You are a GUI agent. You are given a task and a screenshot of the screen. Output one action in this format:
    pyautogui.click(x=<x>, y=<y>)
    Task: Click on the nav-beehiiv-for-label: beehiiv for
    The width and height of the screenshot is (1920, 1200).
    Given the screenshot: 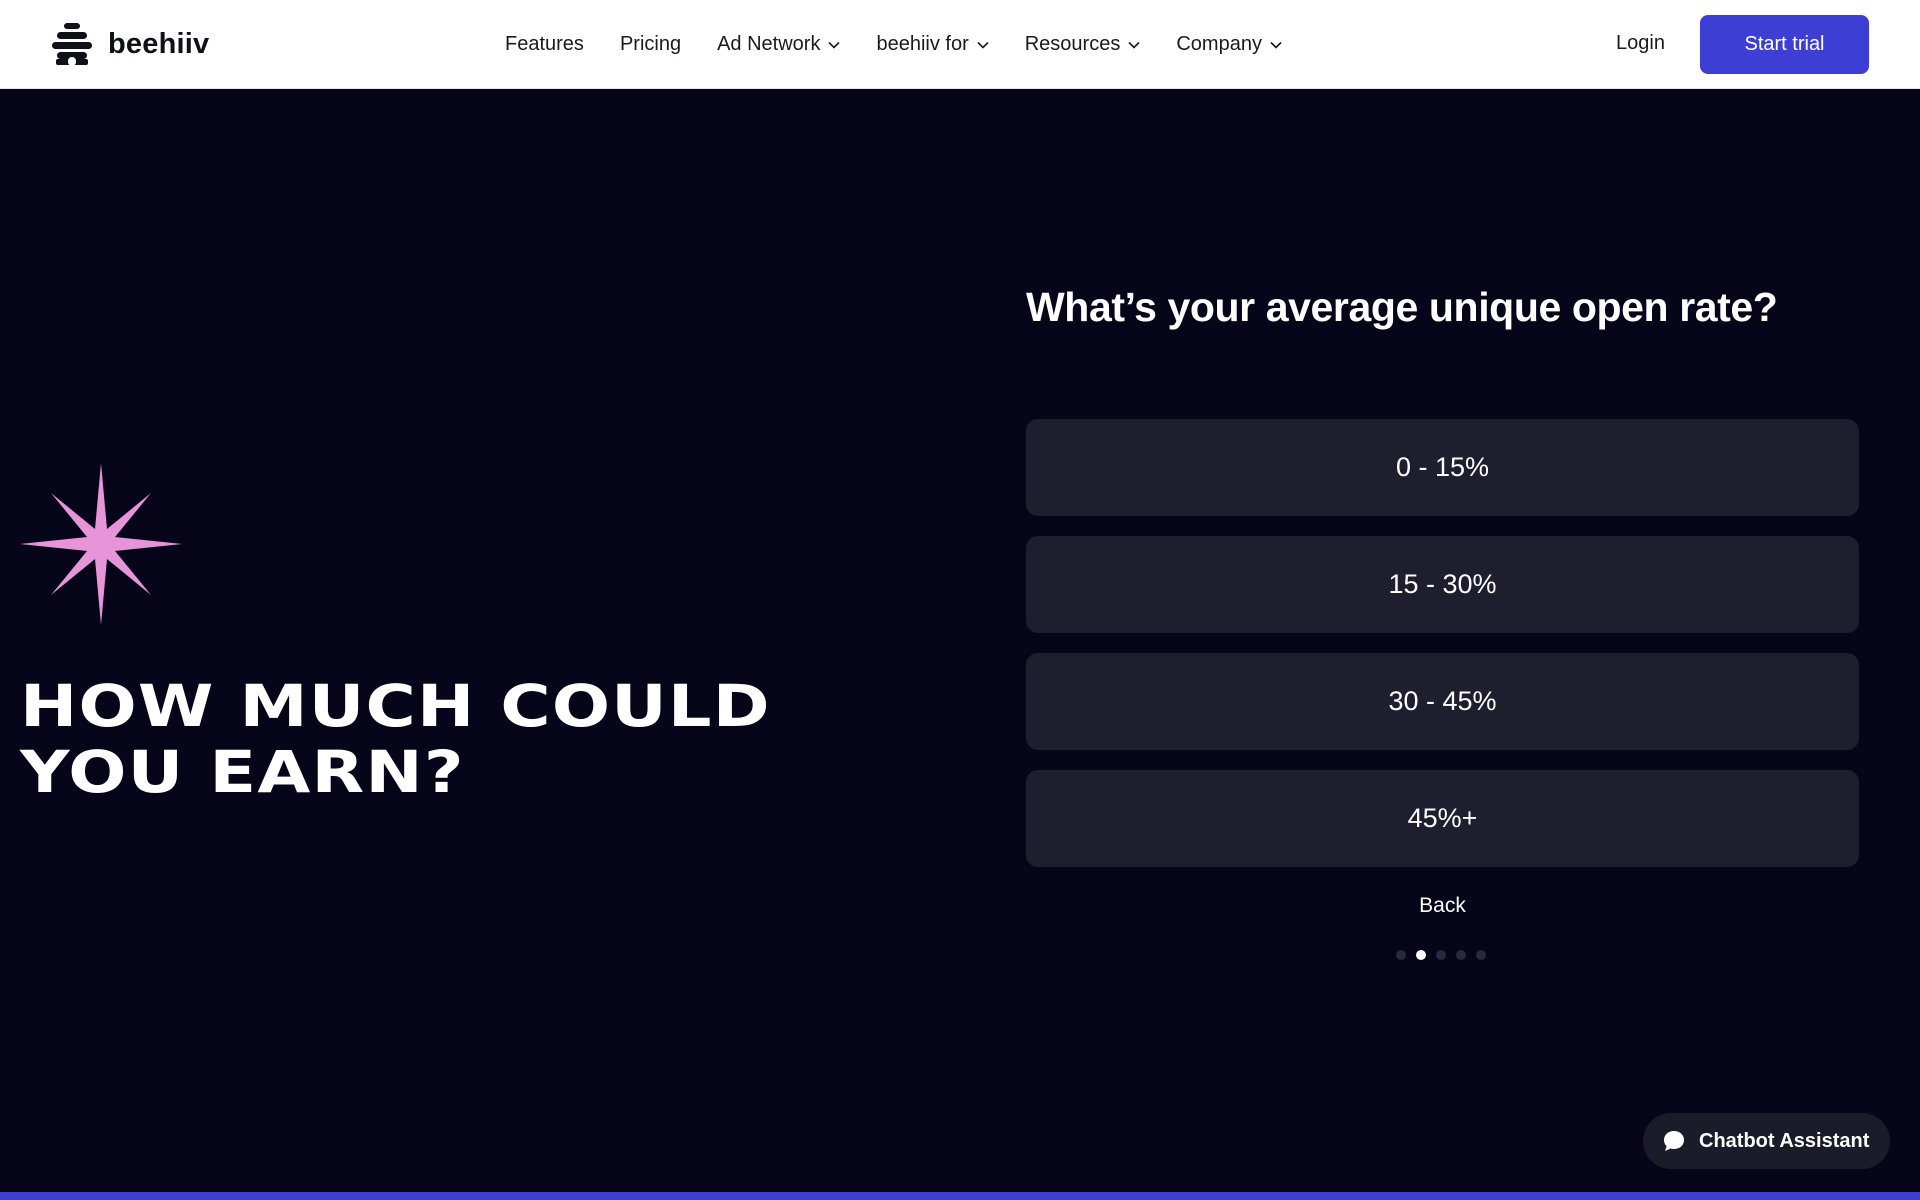 What is the action you would take?
    pyautogui.click(x=922, y=44)
    